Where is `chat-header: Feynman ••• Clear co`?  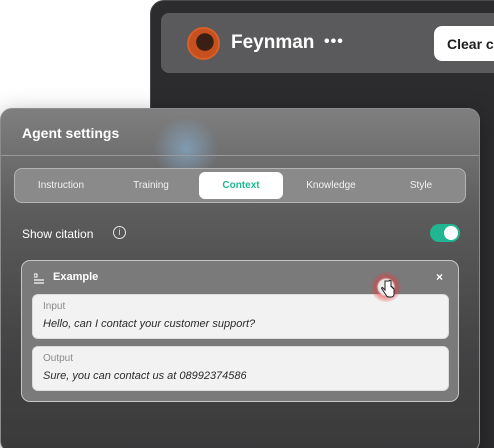
chat-header: Feynman ••• Clear co is located at coordinates (327, 43).